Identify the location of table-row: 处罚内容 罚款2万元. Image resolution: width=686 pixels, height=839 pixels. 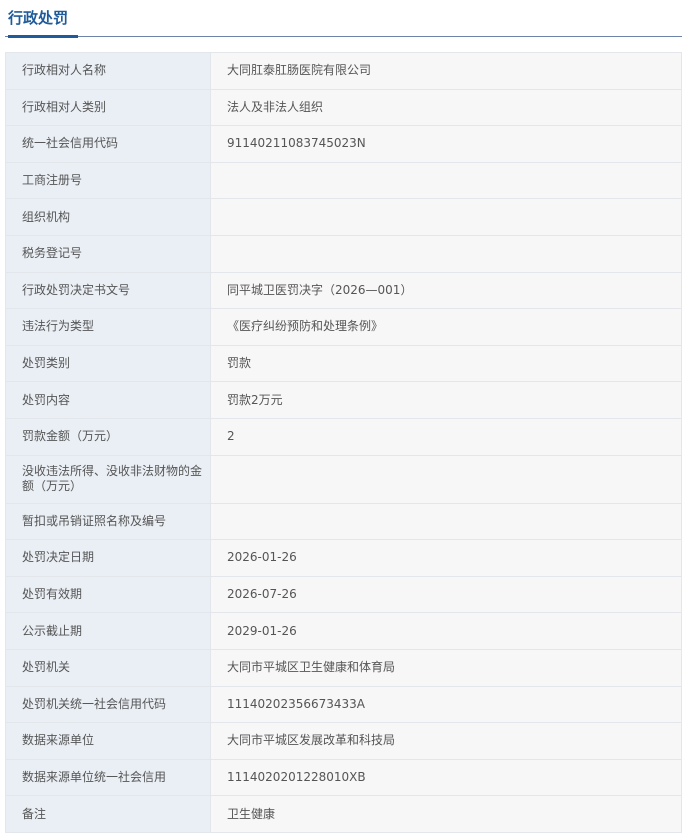
(343, 400).